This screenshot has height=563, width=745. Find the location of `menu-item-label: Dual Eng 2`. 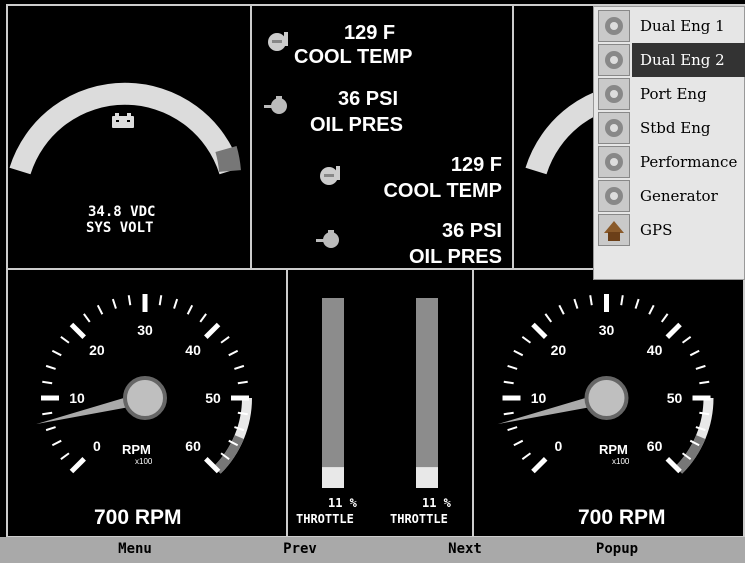

menu-item-label: Dual Eng 2 is located at coordinates (682, 60).